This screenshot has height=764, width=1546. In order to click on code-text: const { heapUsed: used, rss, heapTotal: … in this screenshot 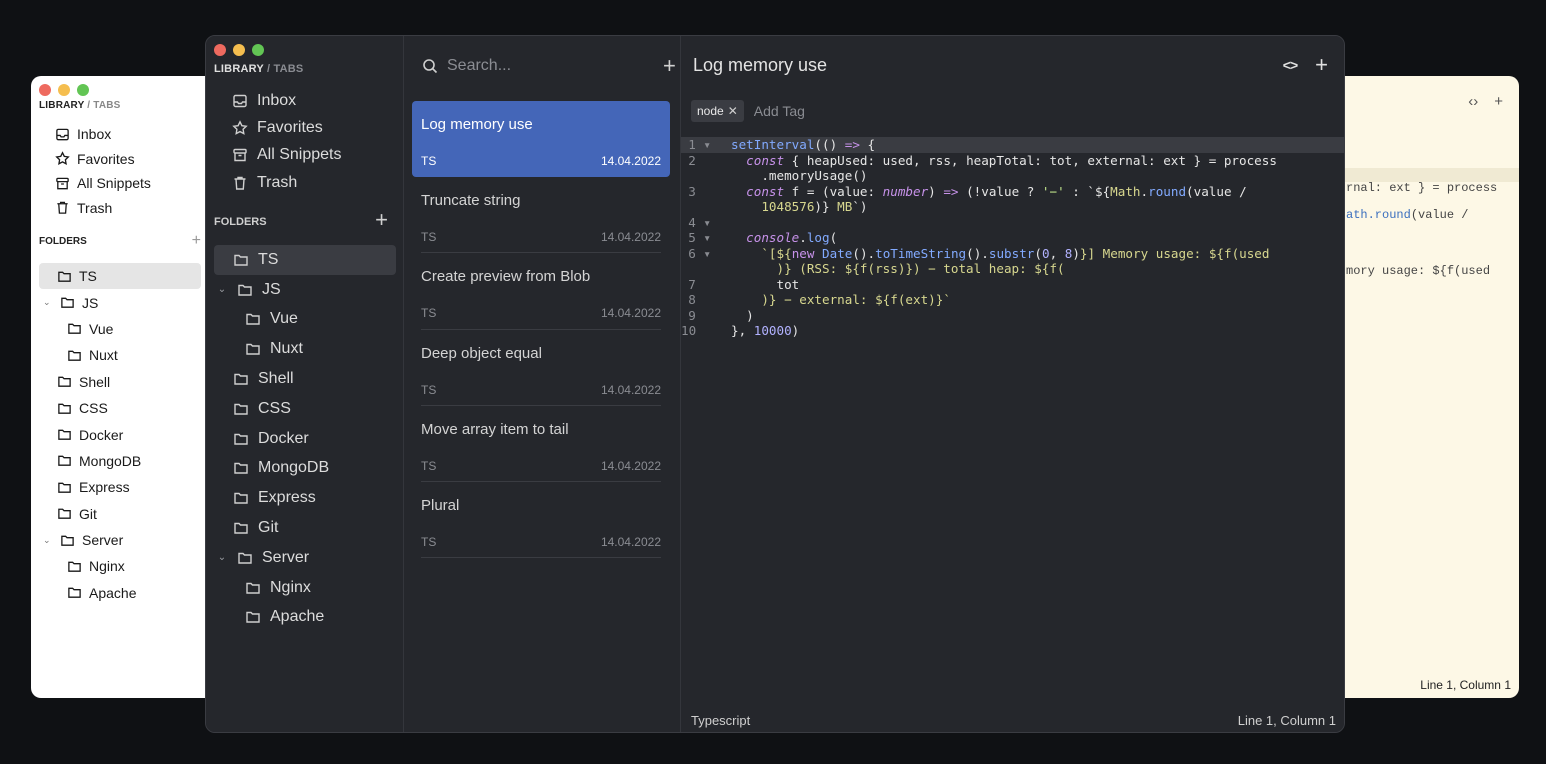, I will do `click(1011, 160)`.